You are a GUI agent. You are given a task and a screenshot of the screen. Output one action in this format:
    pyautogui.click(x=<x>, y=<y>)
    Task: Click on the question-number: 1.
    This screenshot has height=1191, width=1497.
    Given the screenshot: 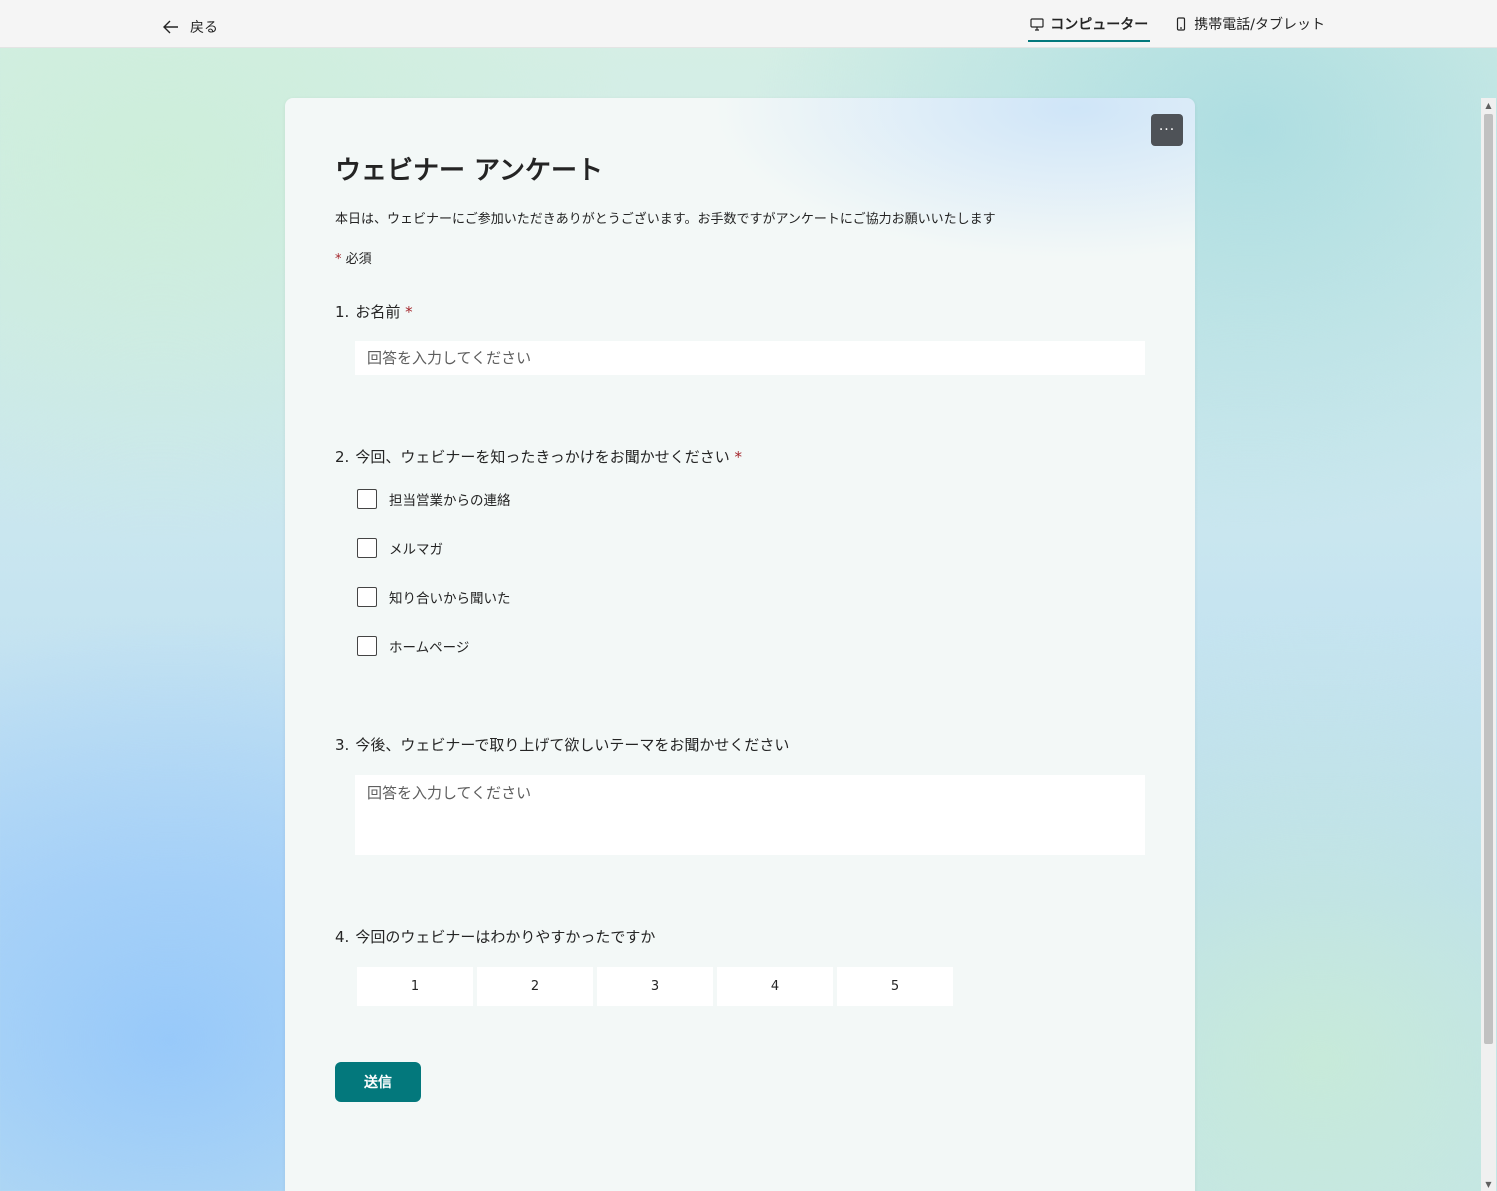 What is the action you would take?
    pyautogui.click(x=342, y=312)
    